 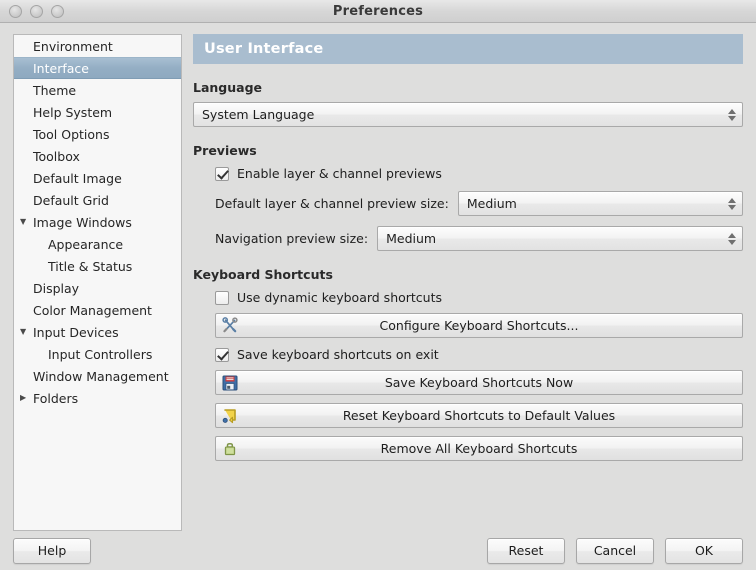 What do you see at coordinates (411, 238) in the screenshot?
I see `navigation-preview-size-value: Medium` at bounding box center [411, 238].